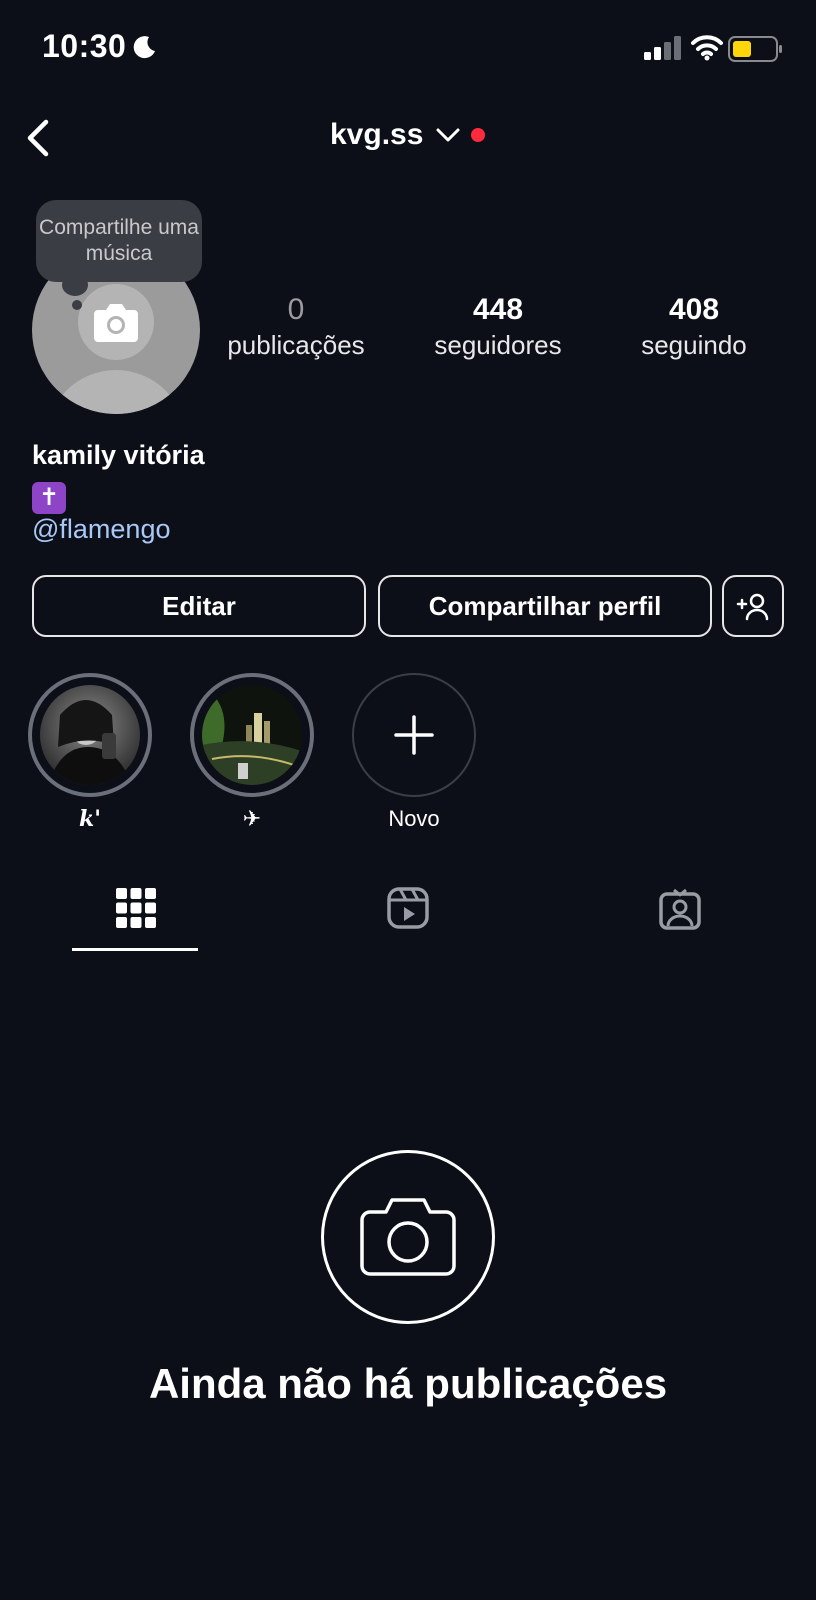 The height and width of the screenshot is (1600, 816). Describe the element at coordinates (144, 47) in the screenshot. I see `moon-icon` at that location.